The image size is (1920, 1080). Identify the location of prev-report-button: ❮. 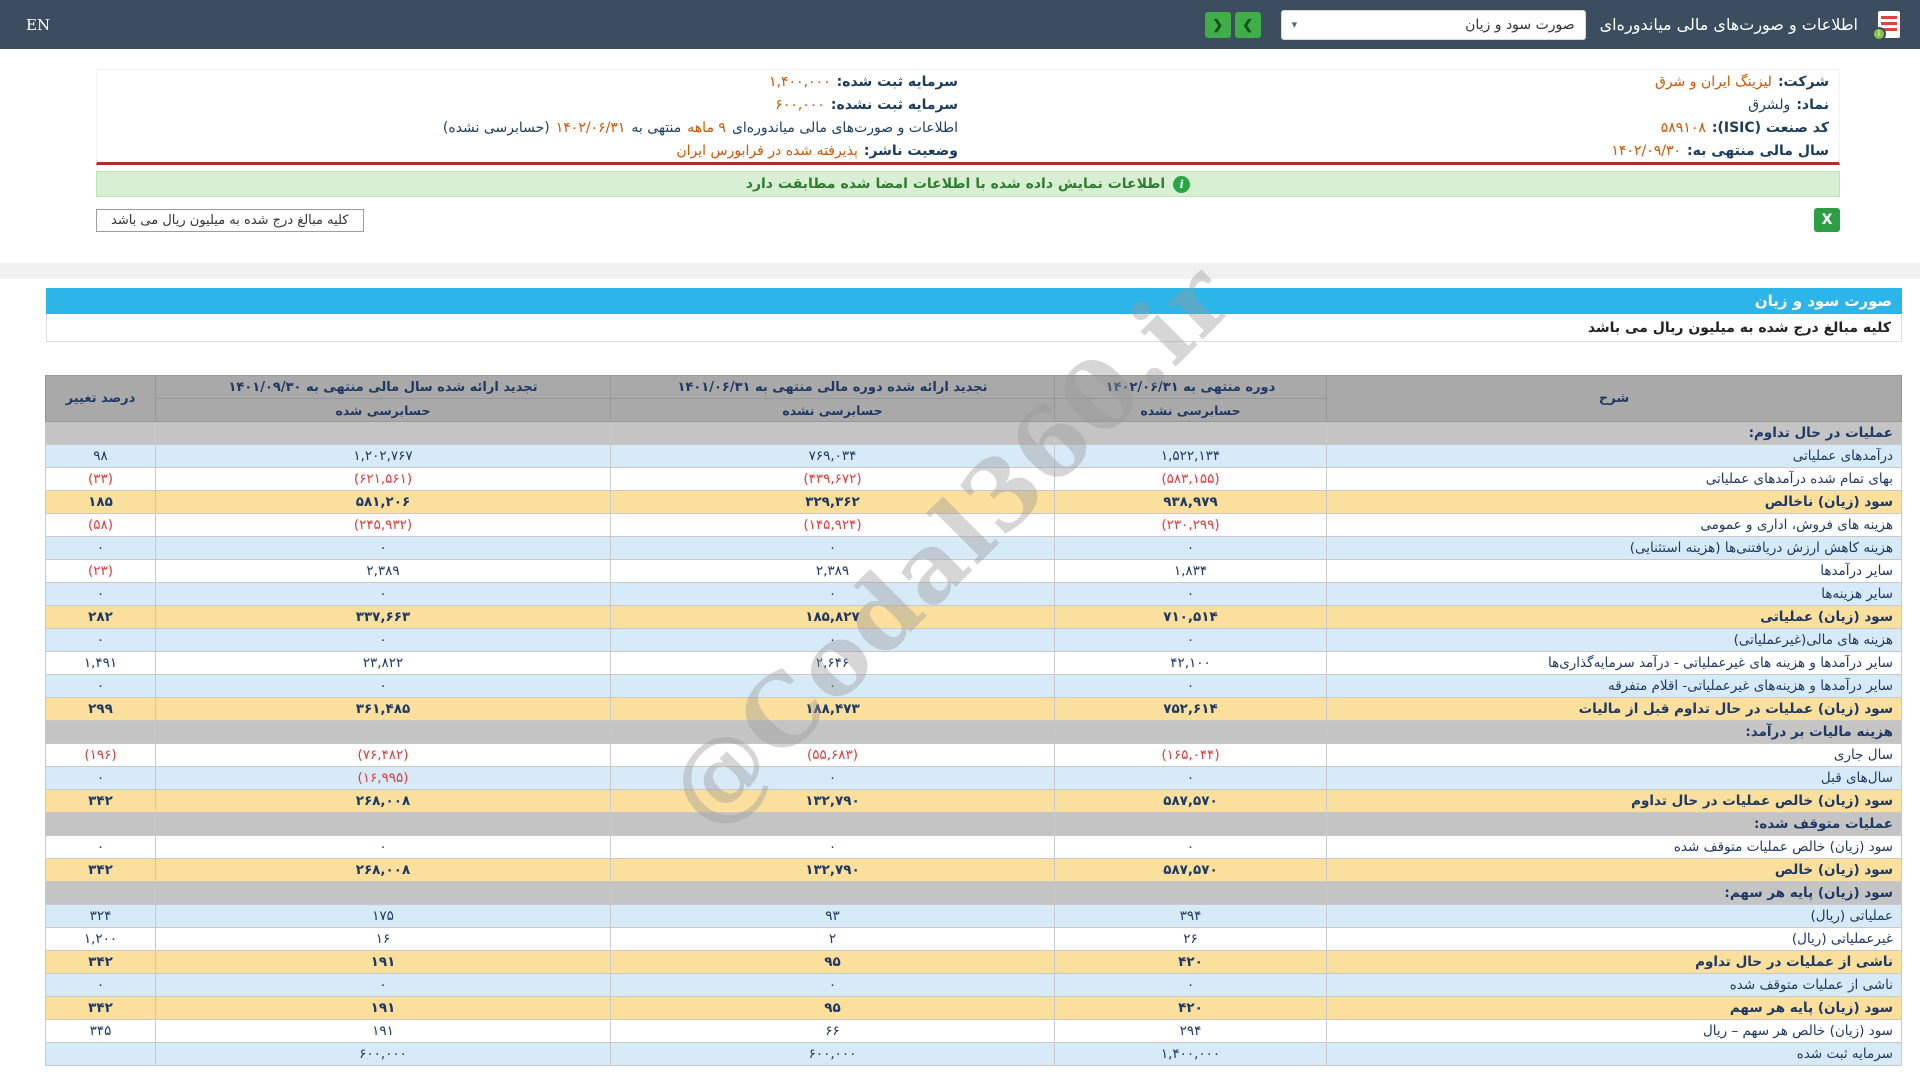
(1217, 24).